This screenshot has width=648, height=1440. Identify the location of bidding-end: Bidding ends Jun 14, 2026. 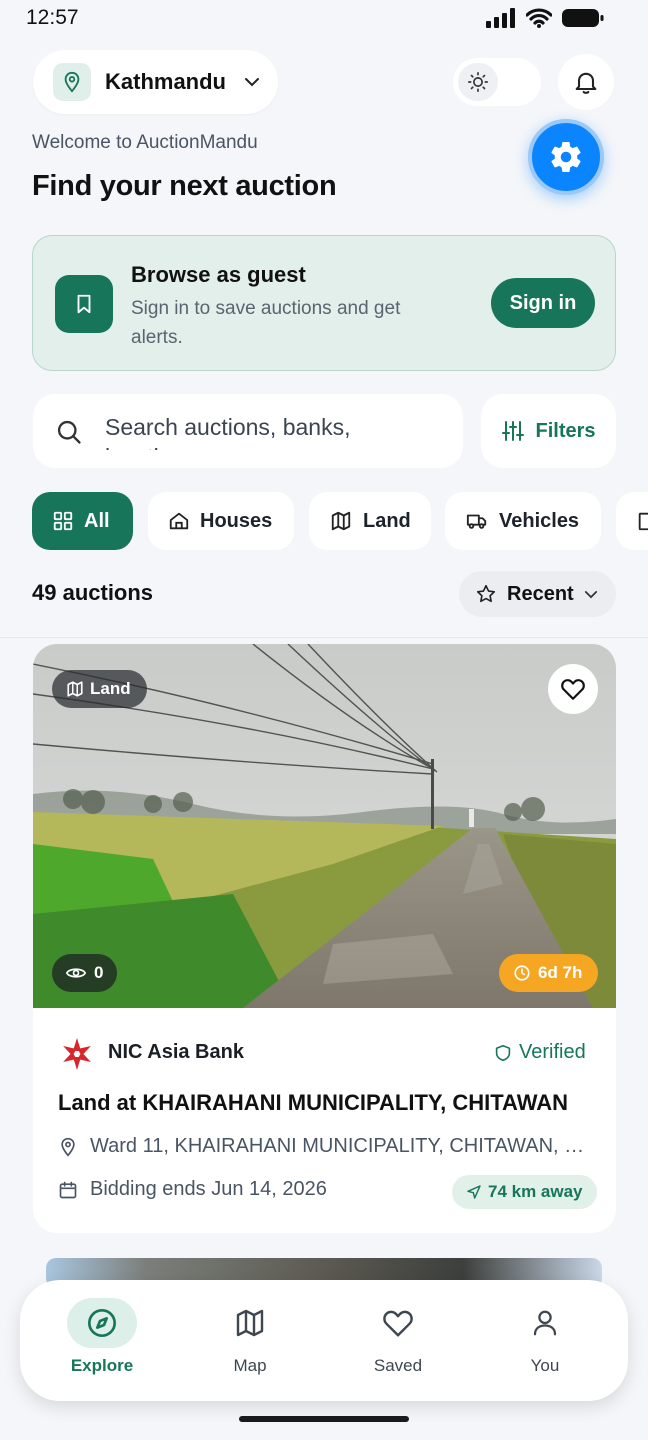
(192, 1189).